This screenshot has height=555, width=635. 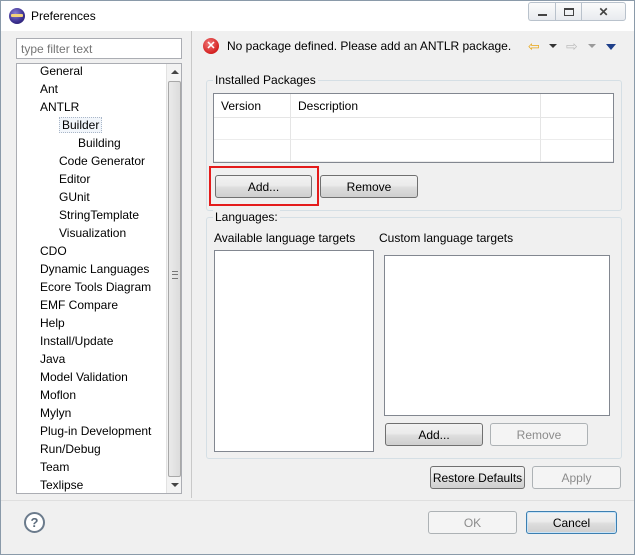 I want to click on scroll-thumb, so click(x=174, y=279).